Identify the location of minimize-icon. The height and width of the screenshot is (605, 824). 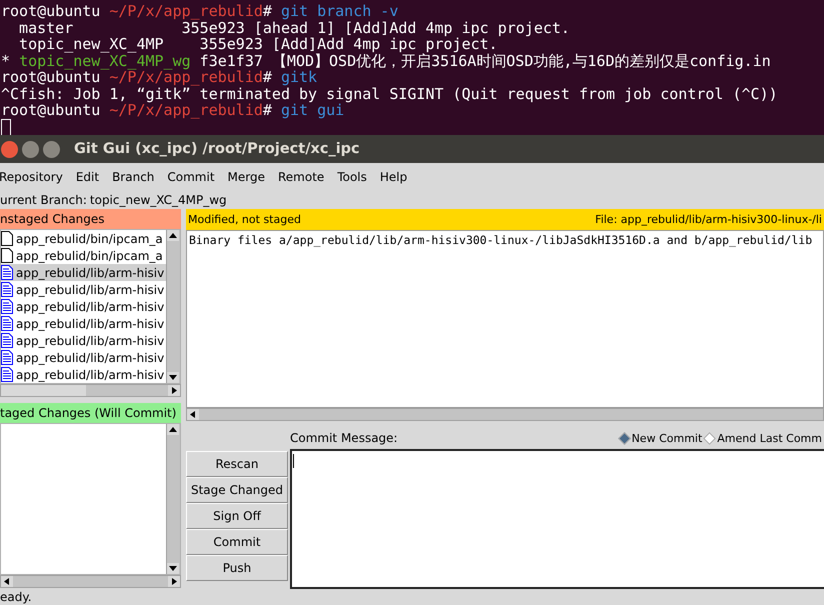
(30, 149).